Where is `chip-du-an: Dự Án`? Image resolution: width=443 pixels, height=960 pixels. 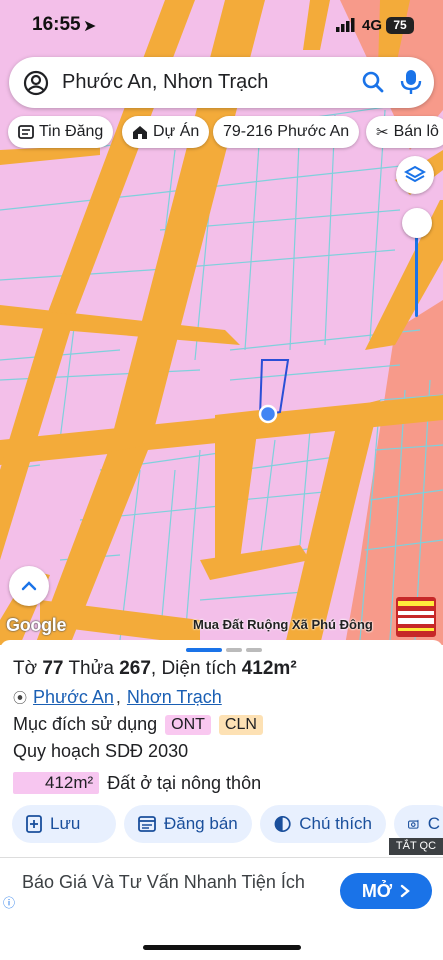
chip-du-an: Dự Án is located at coordinates (166, 132).